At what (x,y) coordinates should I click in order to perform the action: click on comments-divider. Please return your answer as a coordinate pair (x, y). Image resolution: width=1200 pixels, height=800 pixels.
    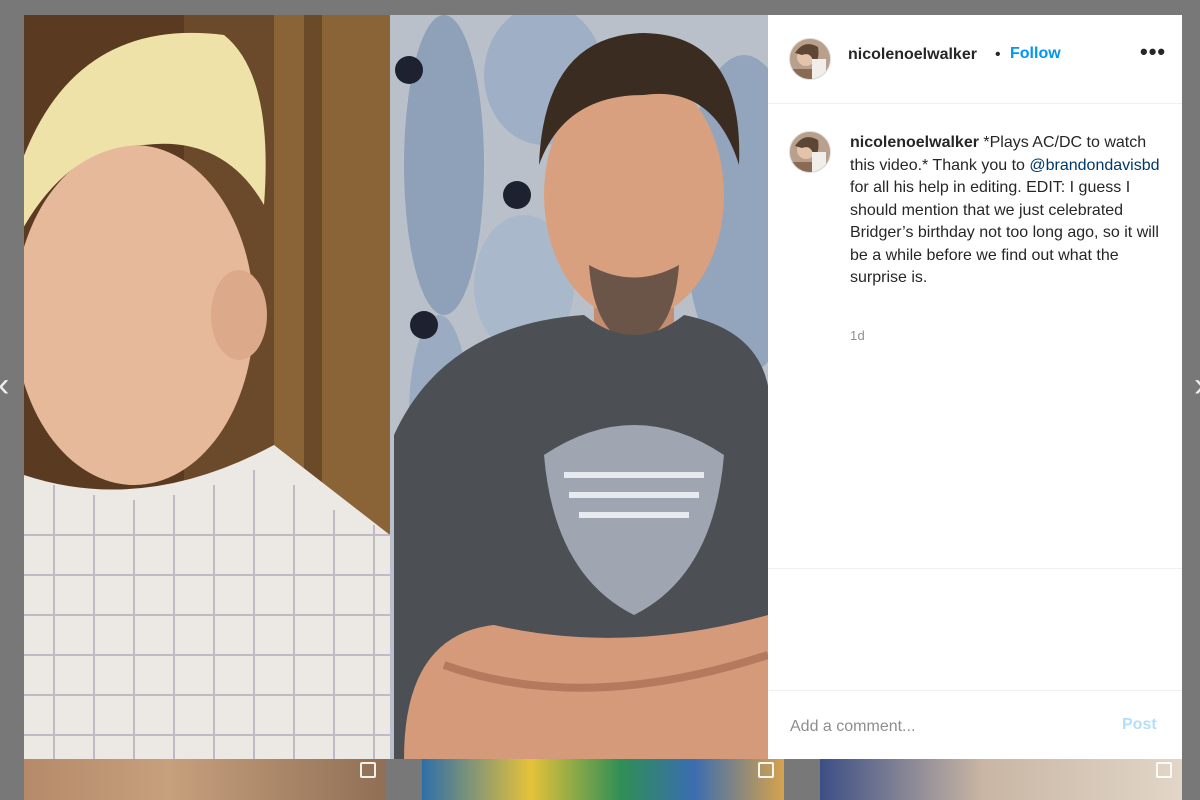
    Looking at the image, I should click on (975, 568).